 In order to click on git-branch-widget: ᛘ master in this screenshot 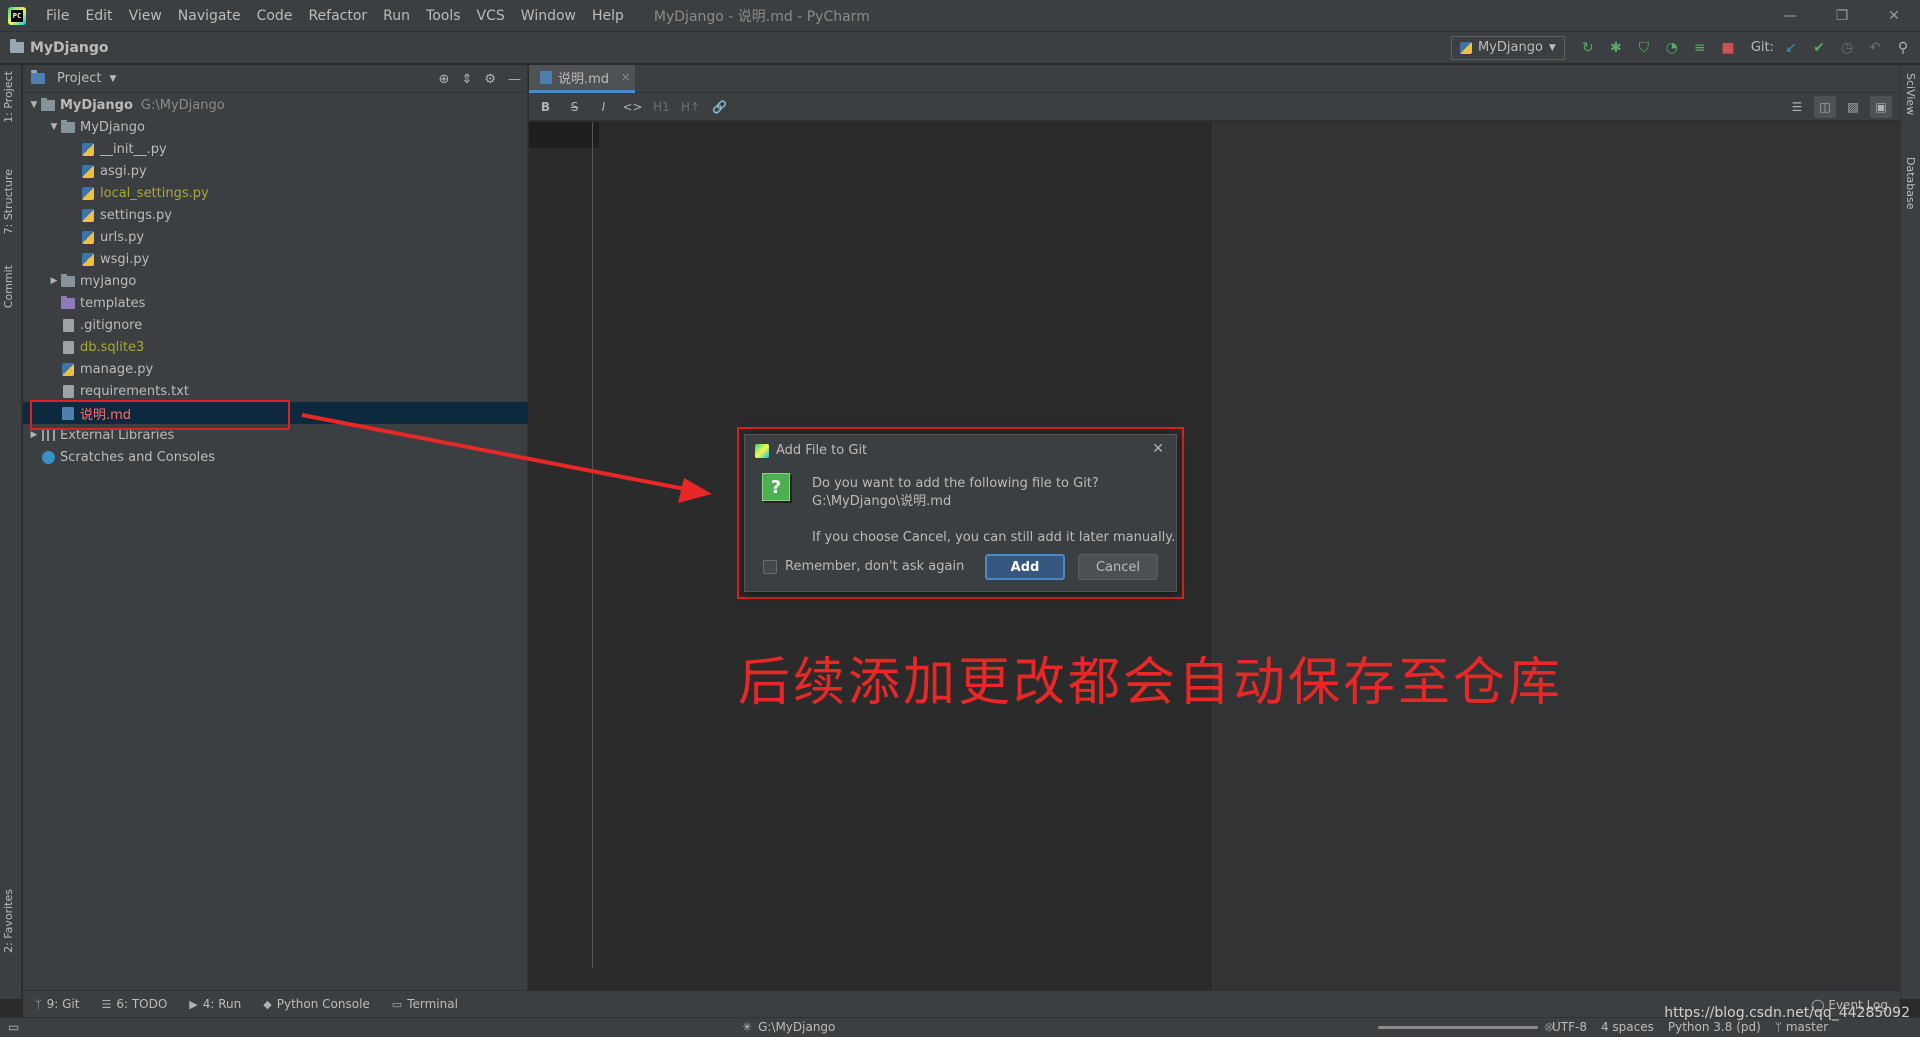, I will do `click(1801, 1027)`.